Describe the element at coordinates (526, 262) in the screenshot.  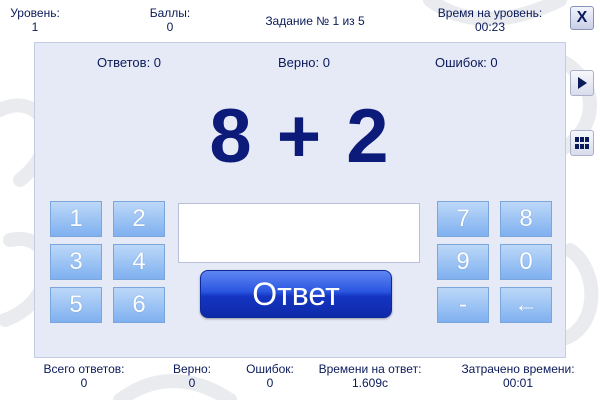
I see `key-0: 0` at that location.